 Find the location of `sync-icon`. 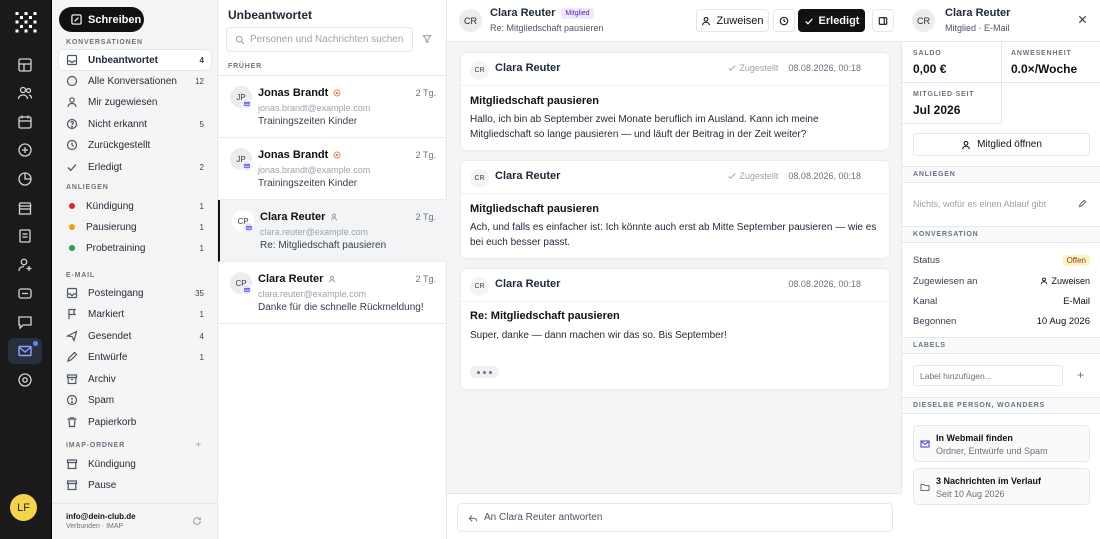

sync-icon is located at coordinates (197, 521).